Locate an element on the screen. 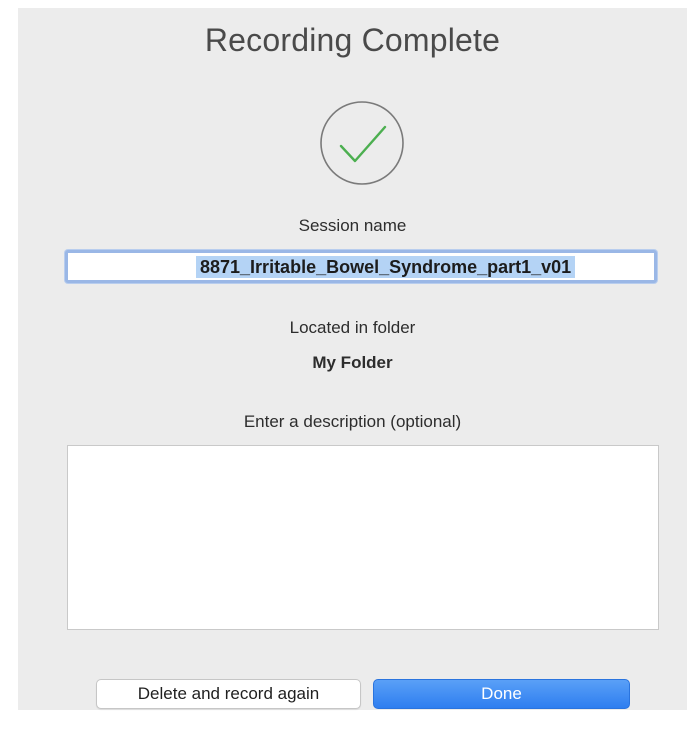 The height and width of the screenshot is (737, 687). done-button: Done is located at coordinates (501, 694).